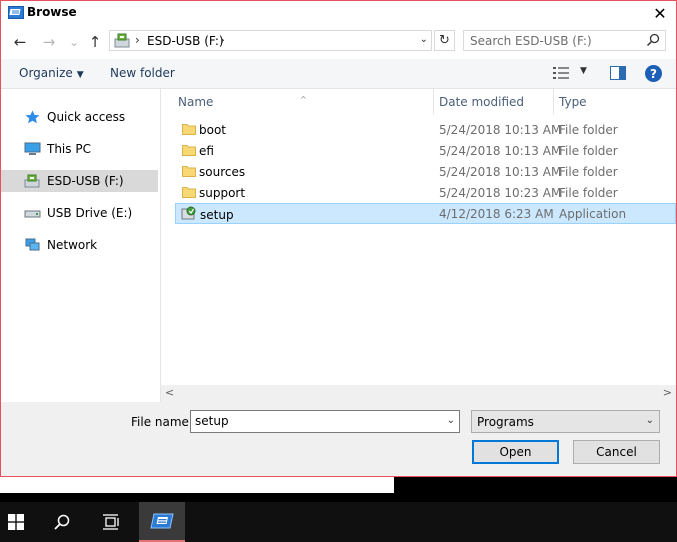 The image size is (677, 542). I want to click on background-window-edge, so click(197, 485).